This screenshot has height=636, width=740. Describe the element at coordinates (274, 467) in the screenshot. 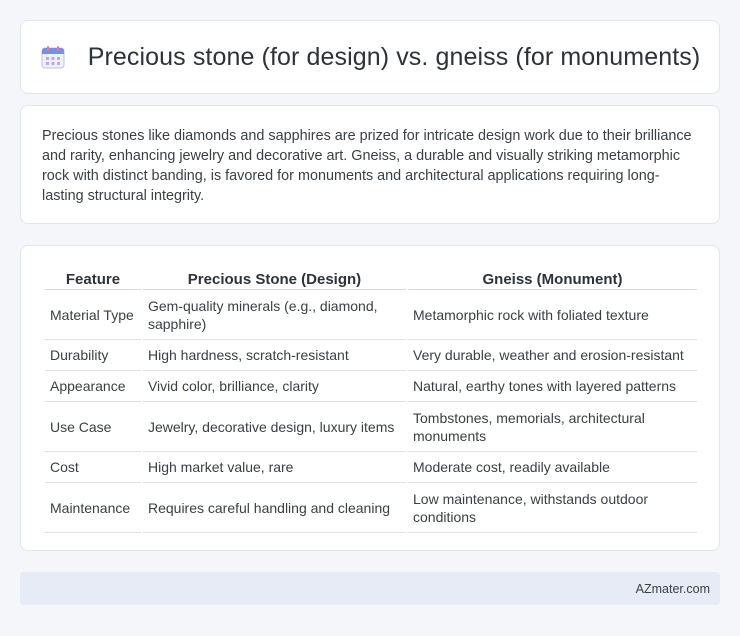

I see `table-cell: High market value, rare` at that location.